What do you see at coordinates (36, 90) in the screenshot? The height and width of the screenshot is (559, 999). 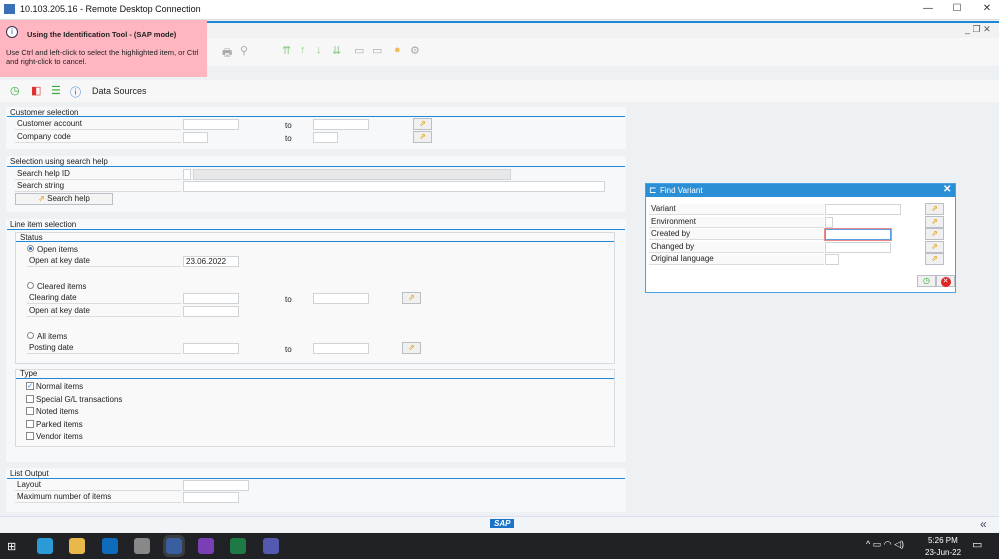 I see `get-variant-icon: ◧` at bounding box center [36, 90].